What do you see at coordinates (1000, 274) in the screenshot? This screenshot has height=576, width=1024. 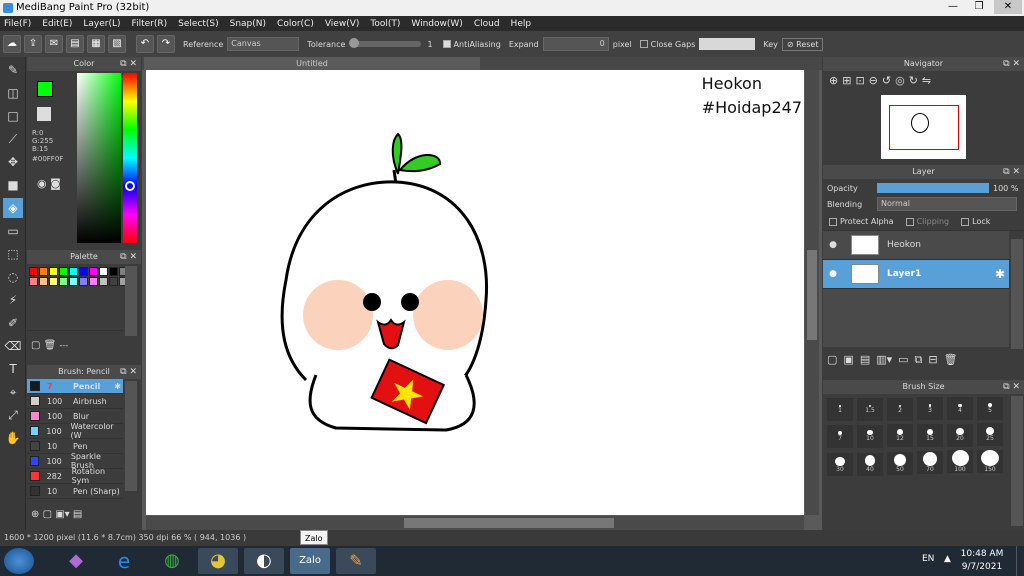 I see `layer-settings-icon: ✱` at bounding box center [1000, 274].